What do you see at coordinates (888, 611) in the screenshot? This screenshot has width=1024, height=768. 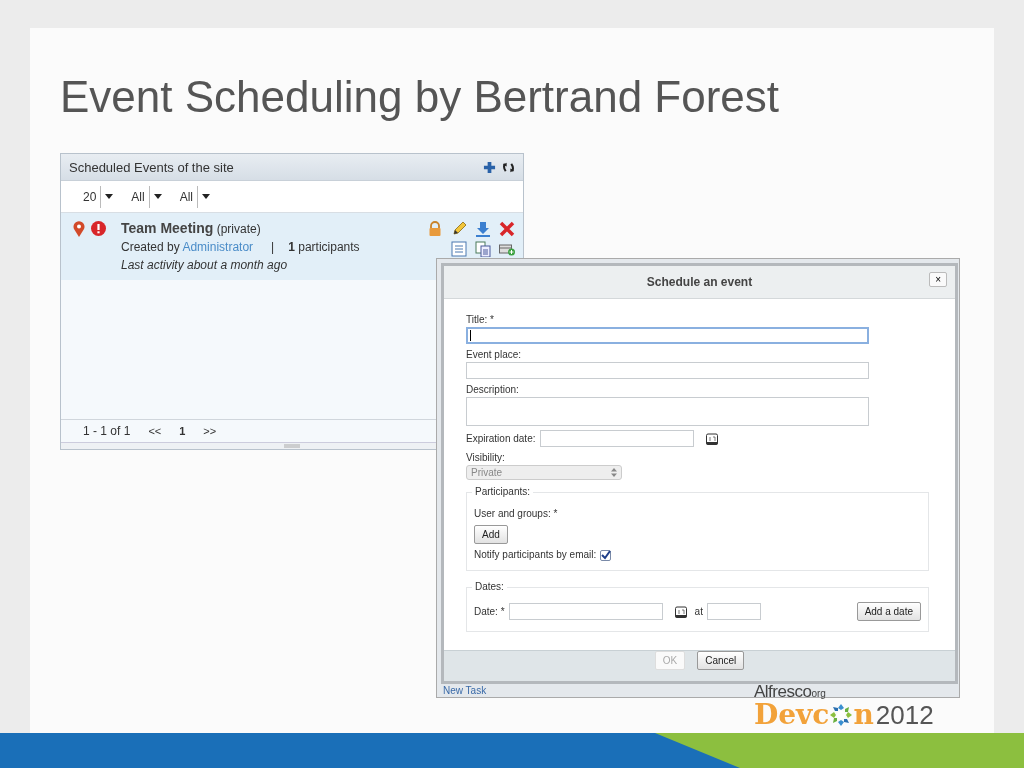 I see `add-date-button: Add a date` at bounding box center [888, 611].